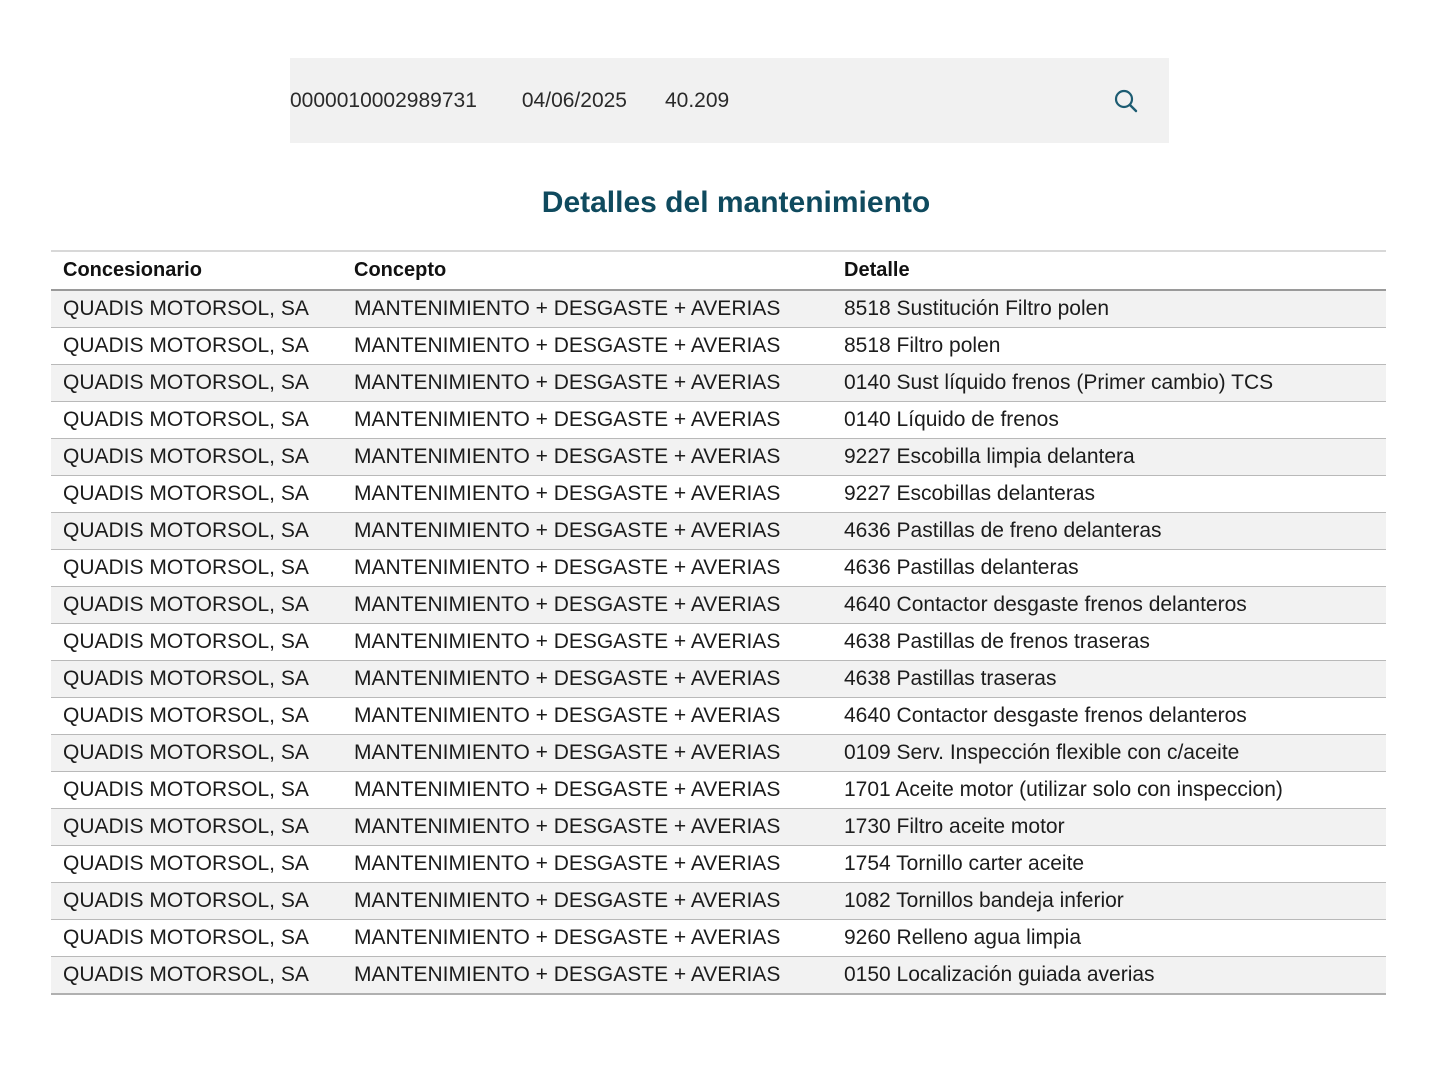 The image size is (1440, 1080). I want to click on cell-detail: 0140 Líquido de frenos, so click(1109, 420).